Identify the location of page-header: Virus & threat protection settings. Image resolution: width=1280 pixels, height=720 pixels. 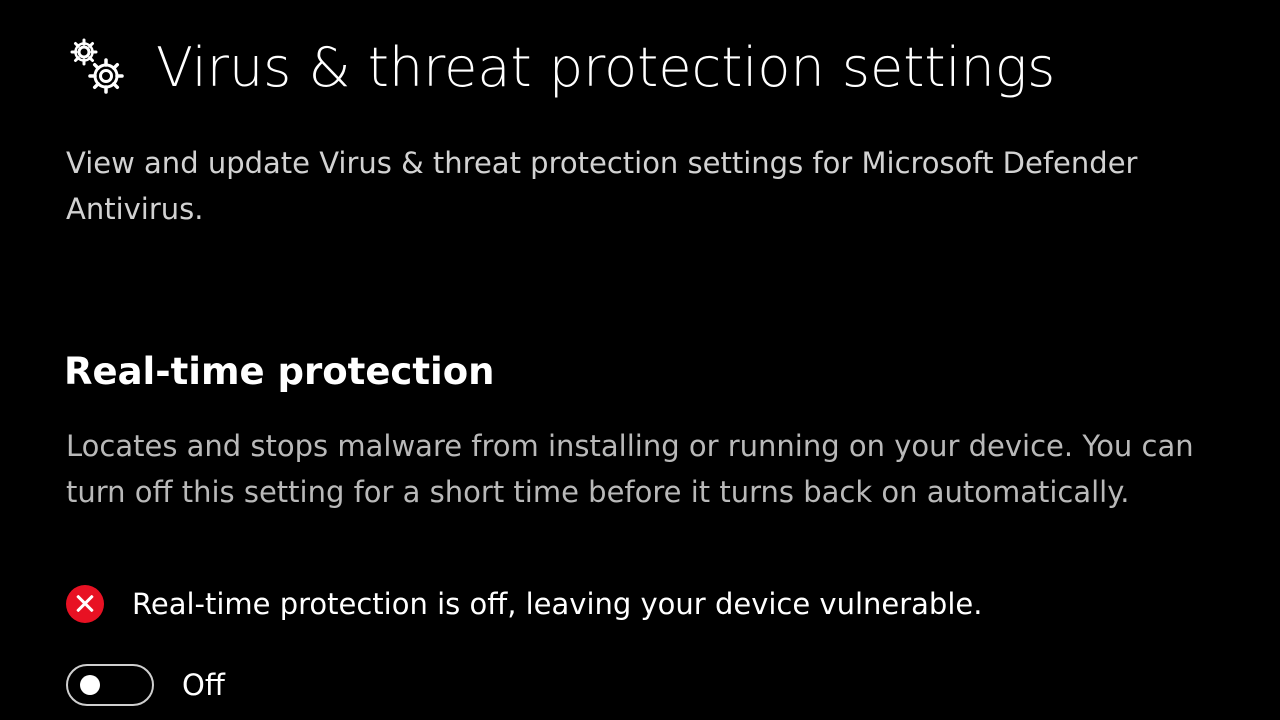
(560, 68).